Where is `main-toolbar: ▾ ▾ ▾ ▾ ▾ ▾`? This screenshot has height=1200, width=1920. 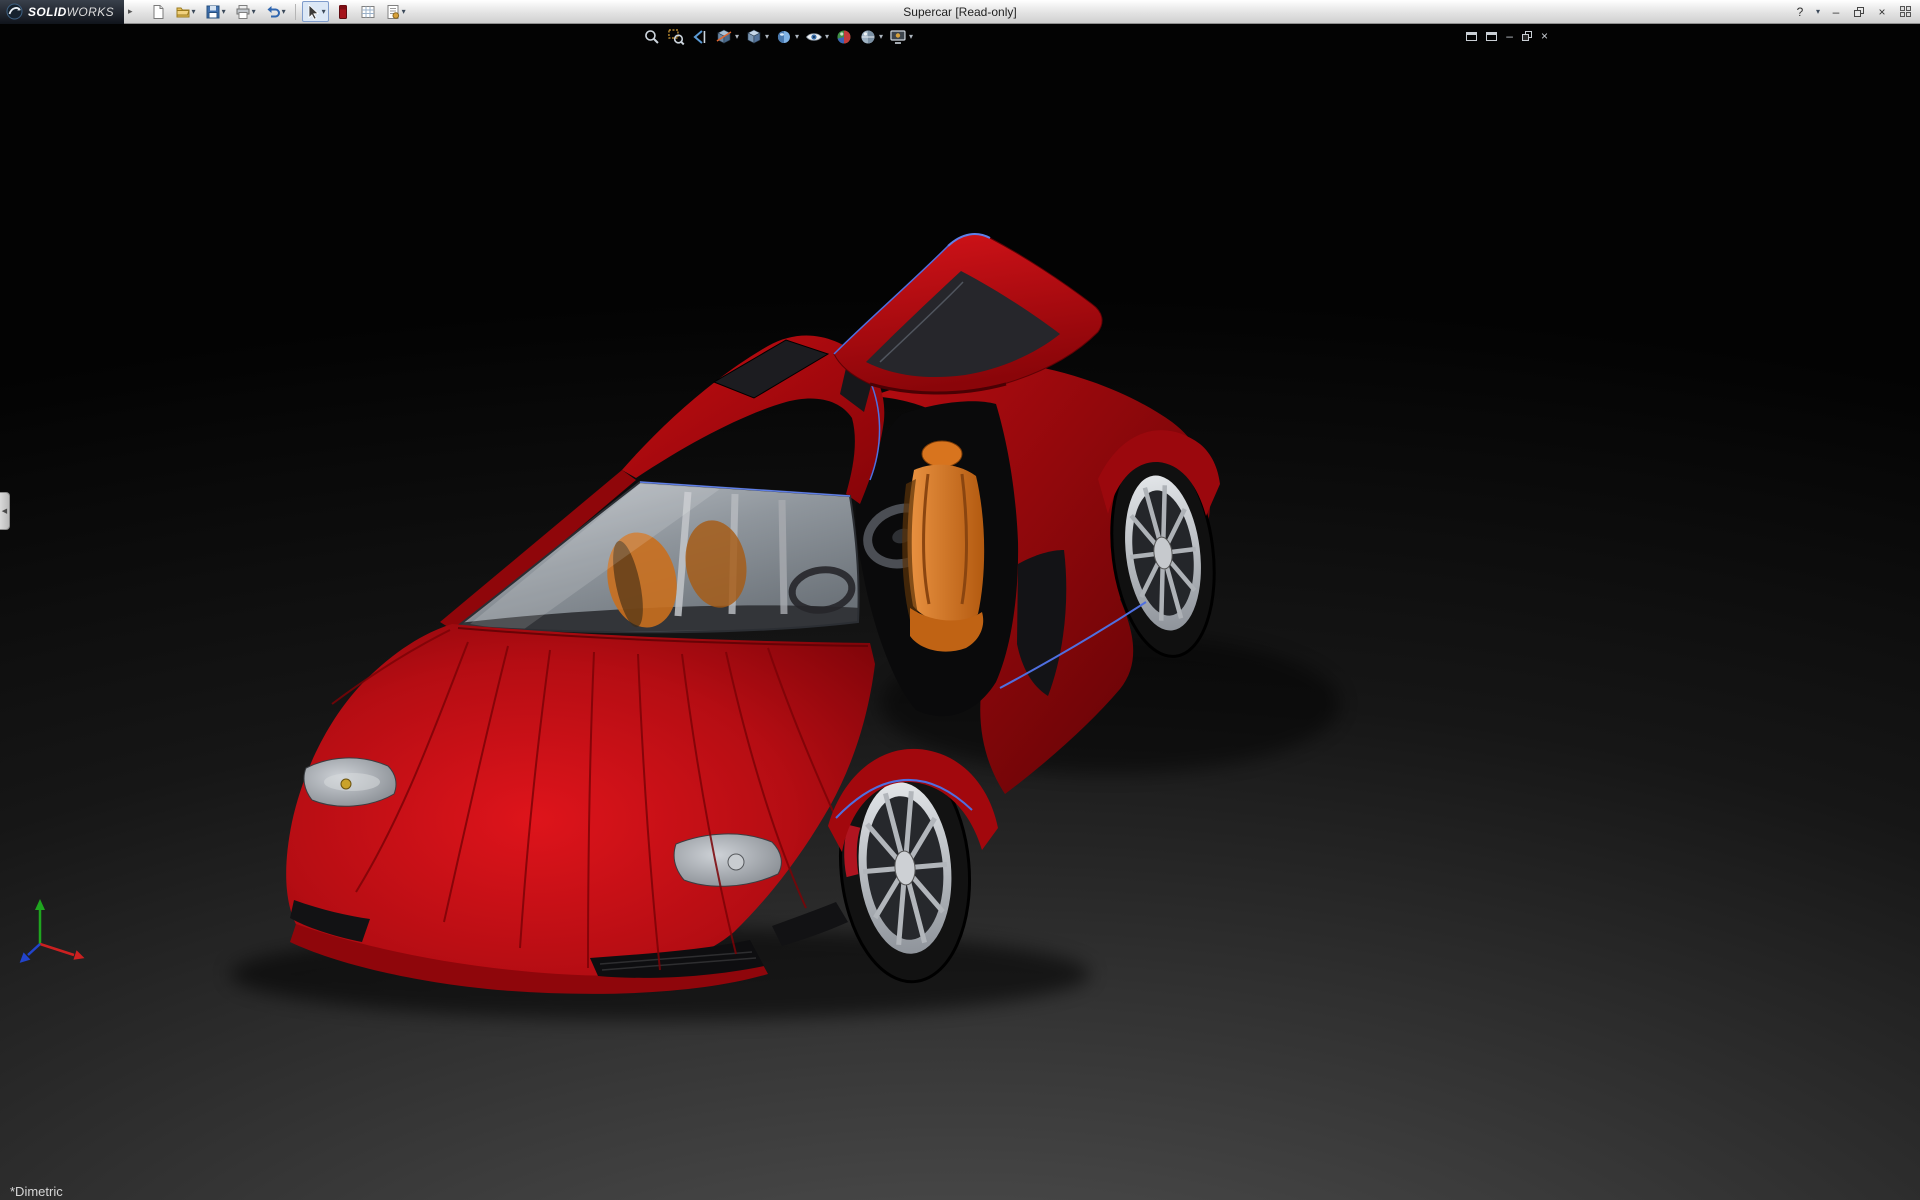 main-toolbar: ▾ ▾ ▾ ▾ ▾ ▾ is located at coordinates (278, 12).